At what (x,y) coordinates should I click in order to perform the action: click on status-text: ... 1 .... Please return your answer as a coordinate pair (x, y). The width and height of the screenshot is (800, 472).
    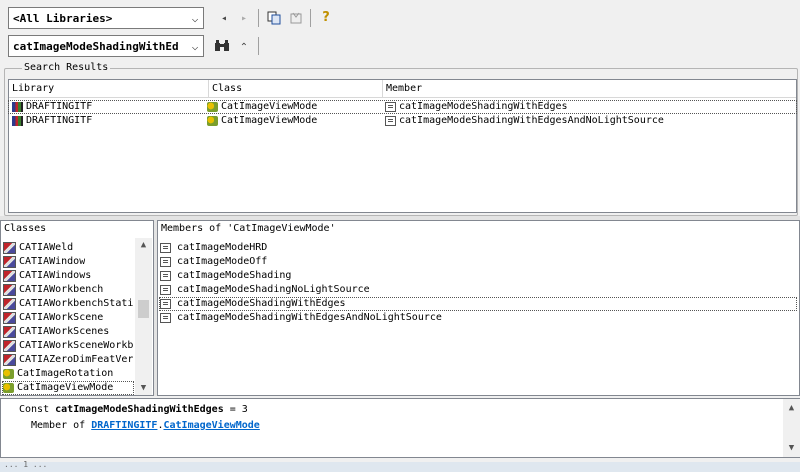
    Looking at the image, I should click on (26, 464).